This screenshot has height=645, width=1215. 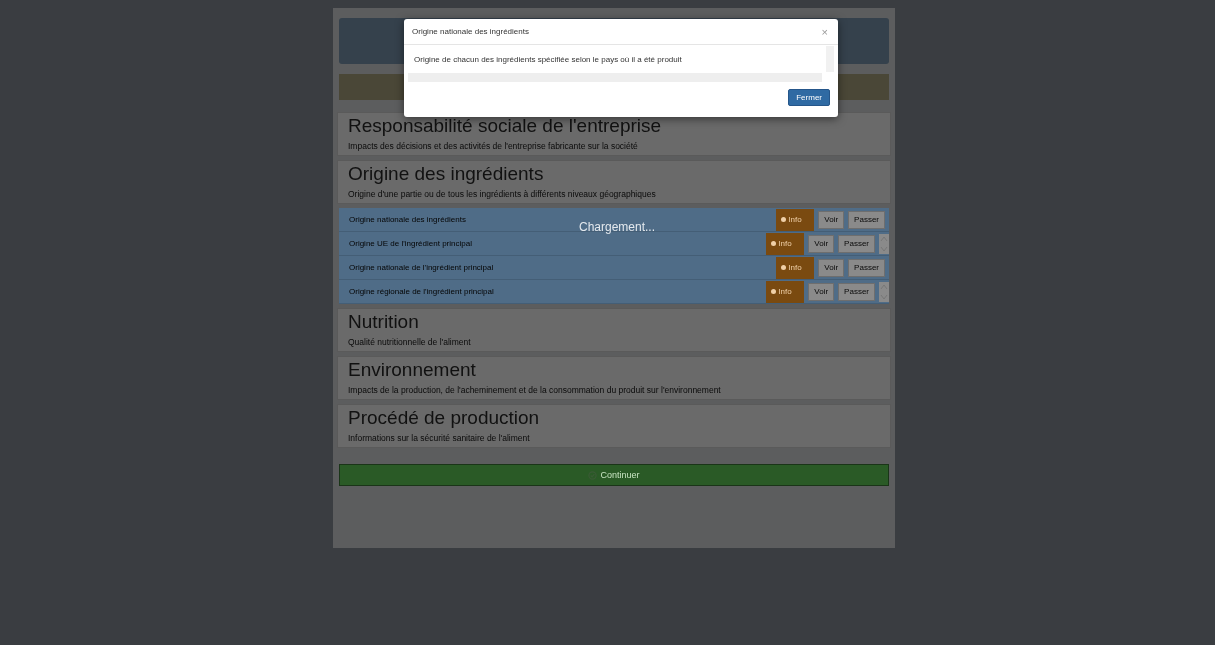 I want to click on section-title: Procédé de production, so click(x=444, y=418).